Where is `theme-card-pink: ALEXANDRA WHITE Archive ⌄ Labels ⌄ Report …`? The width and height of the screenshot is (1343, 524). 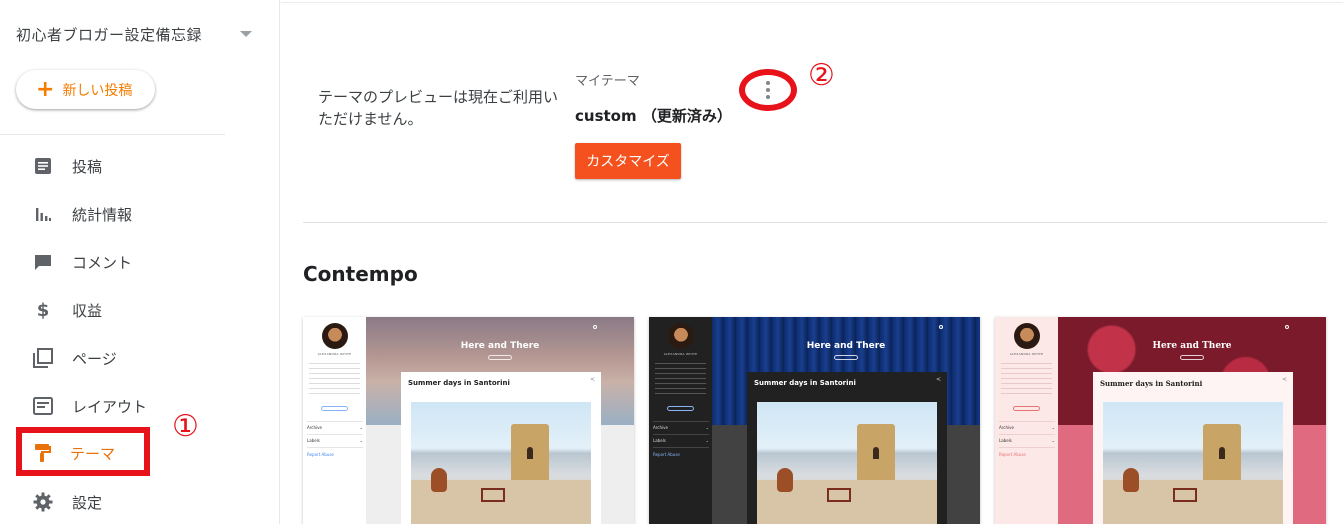 theme-card-pink: ALEXANDRA WHITE Archive ⌄ Labels ⌄ Report … is located at coordinates (1160, 420).